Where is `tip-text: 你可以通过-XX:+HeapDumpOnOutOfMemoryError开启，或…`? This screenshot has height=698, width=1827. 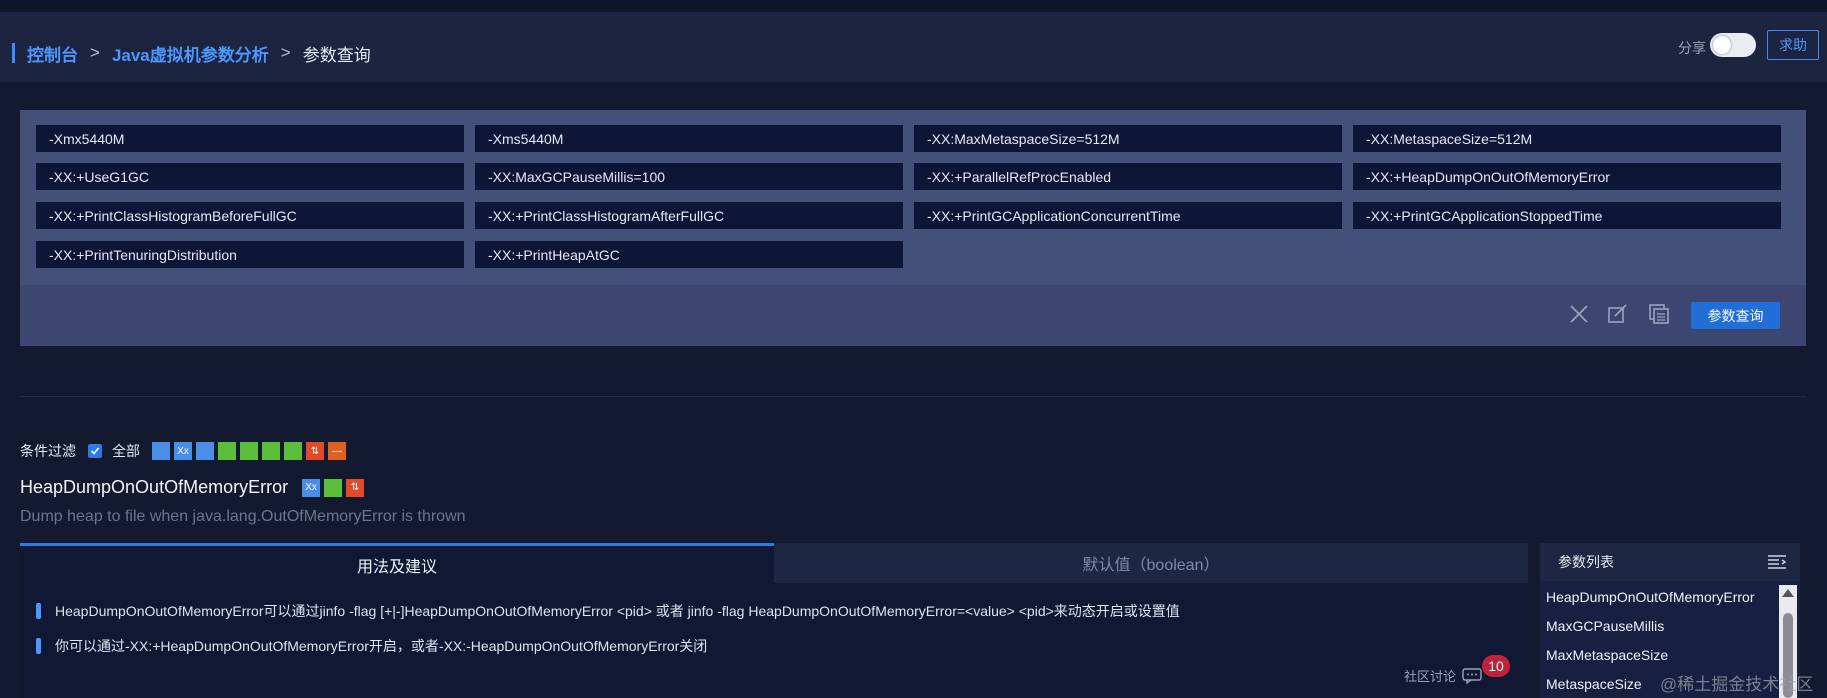 tip-text: 你可以通过-XX:+HeapDumpOnOutOfMemoryError开启，或… is located at coordinates (381, 646).